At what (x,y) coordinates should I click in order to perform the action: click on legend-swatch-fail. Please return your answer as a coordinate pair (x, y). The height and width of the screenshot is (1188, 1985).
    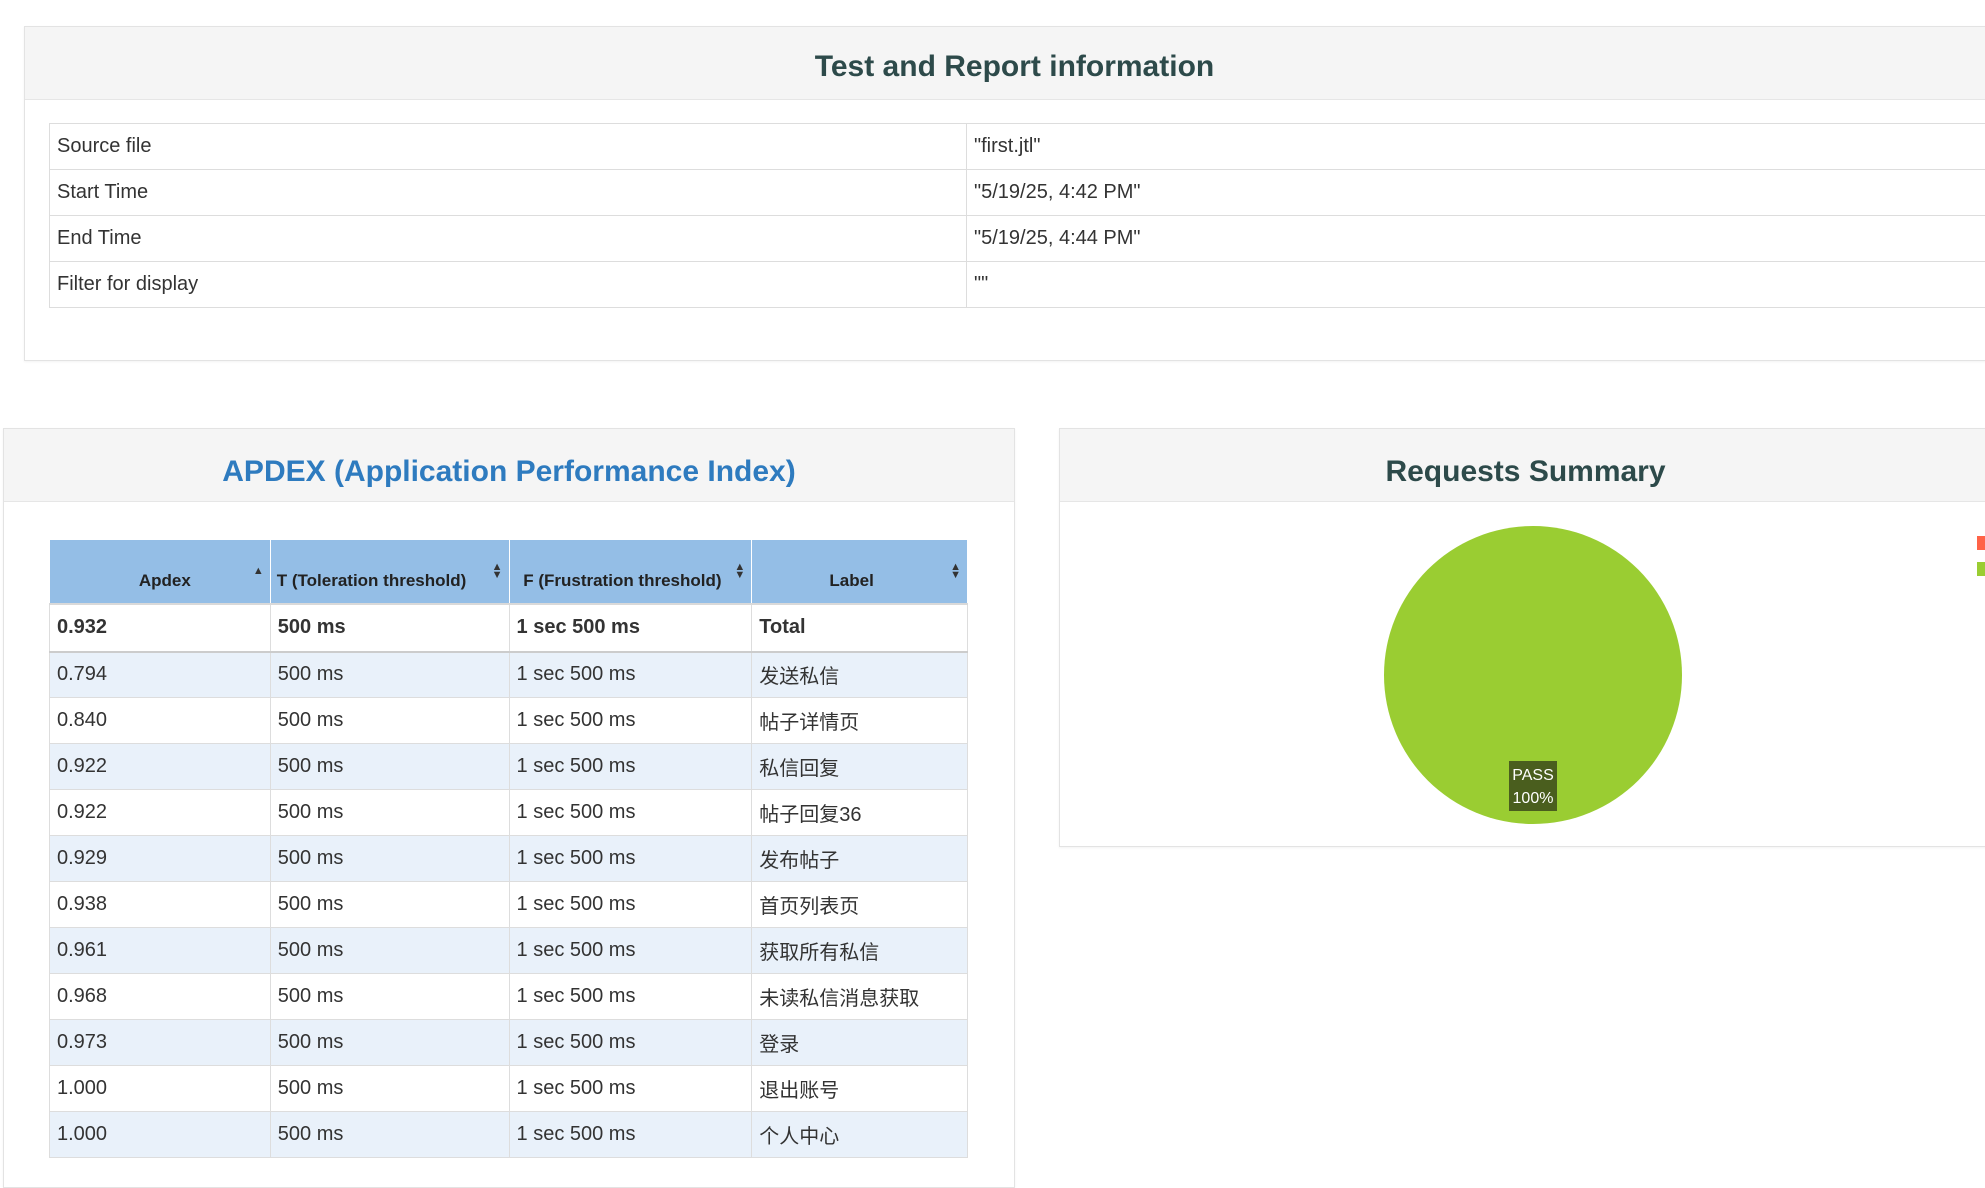
    Looking at the image, I should click on (1981, 543).